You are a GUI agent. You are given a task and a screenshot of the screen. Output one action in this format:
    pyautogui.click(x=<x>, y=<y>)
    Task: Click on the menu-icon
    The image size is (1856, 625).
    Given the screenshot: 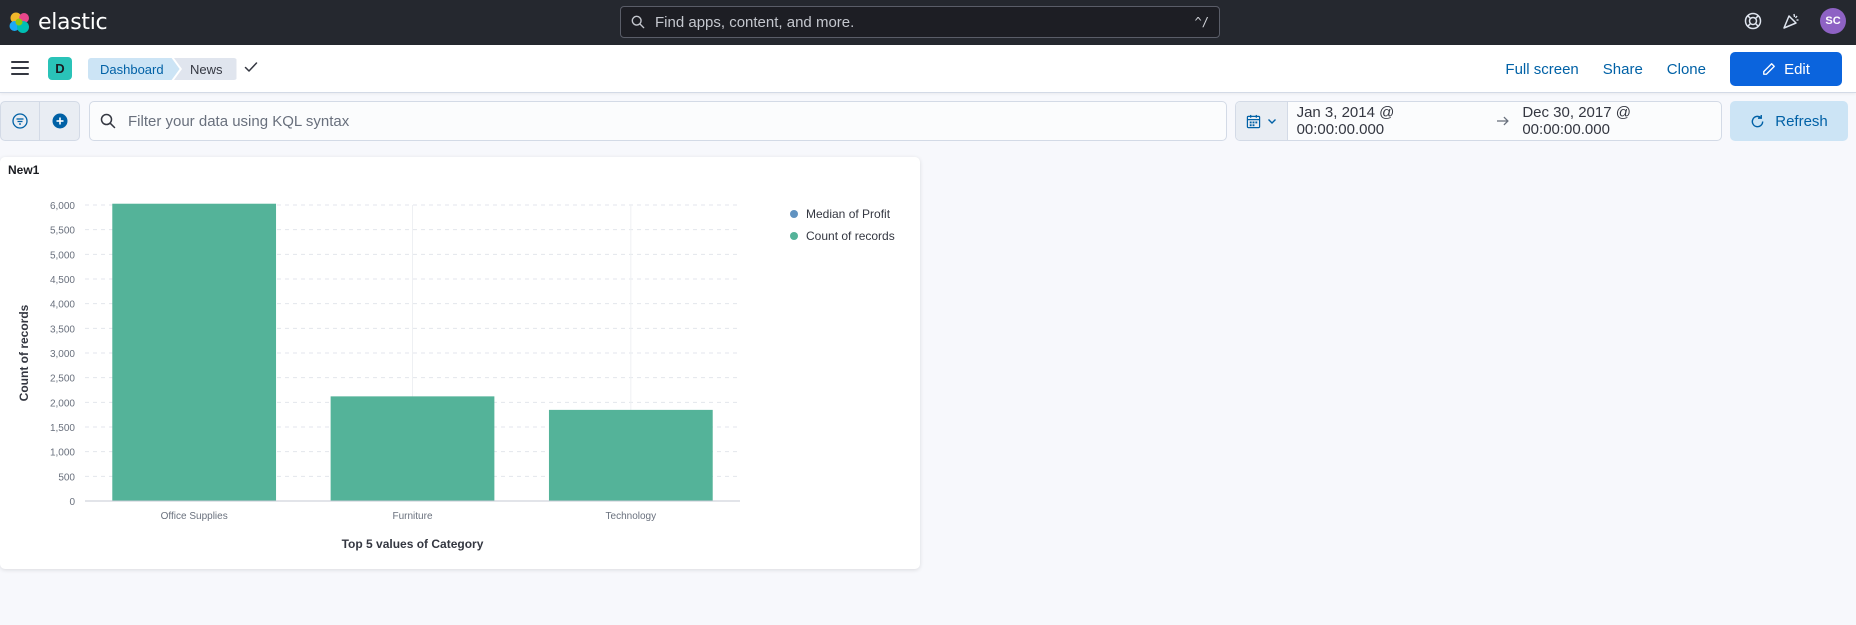 What is the action you would take?
    pyautogui.click(x=20, y=68)
    